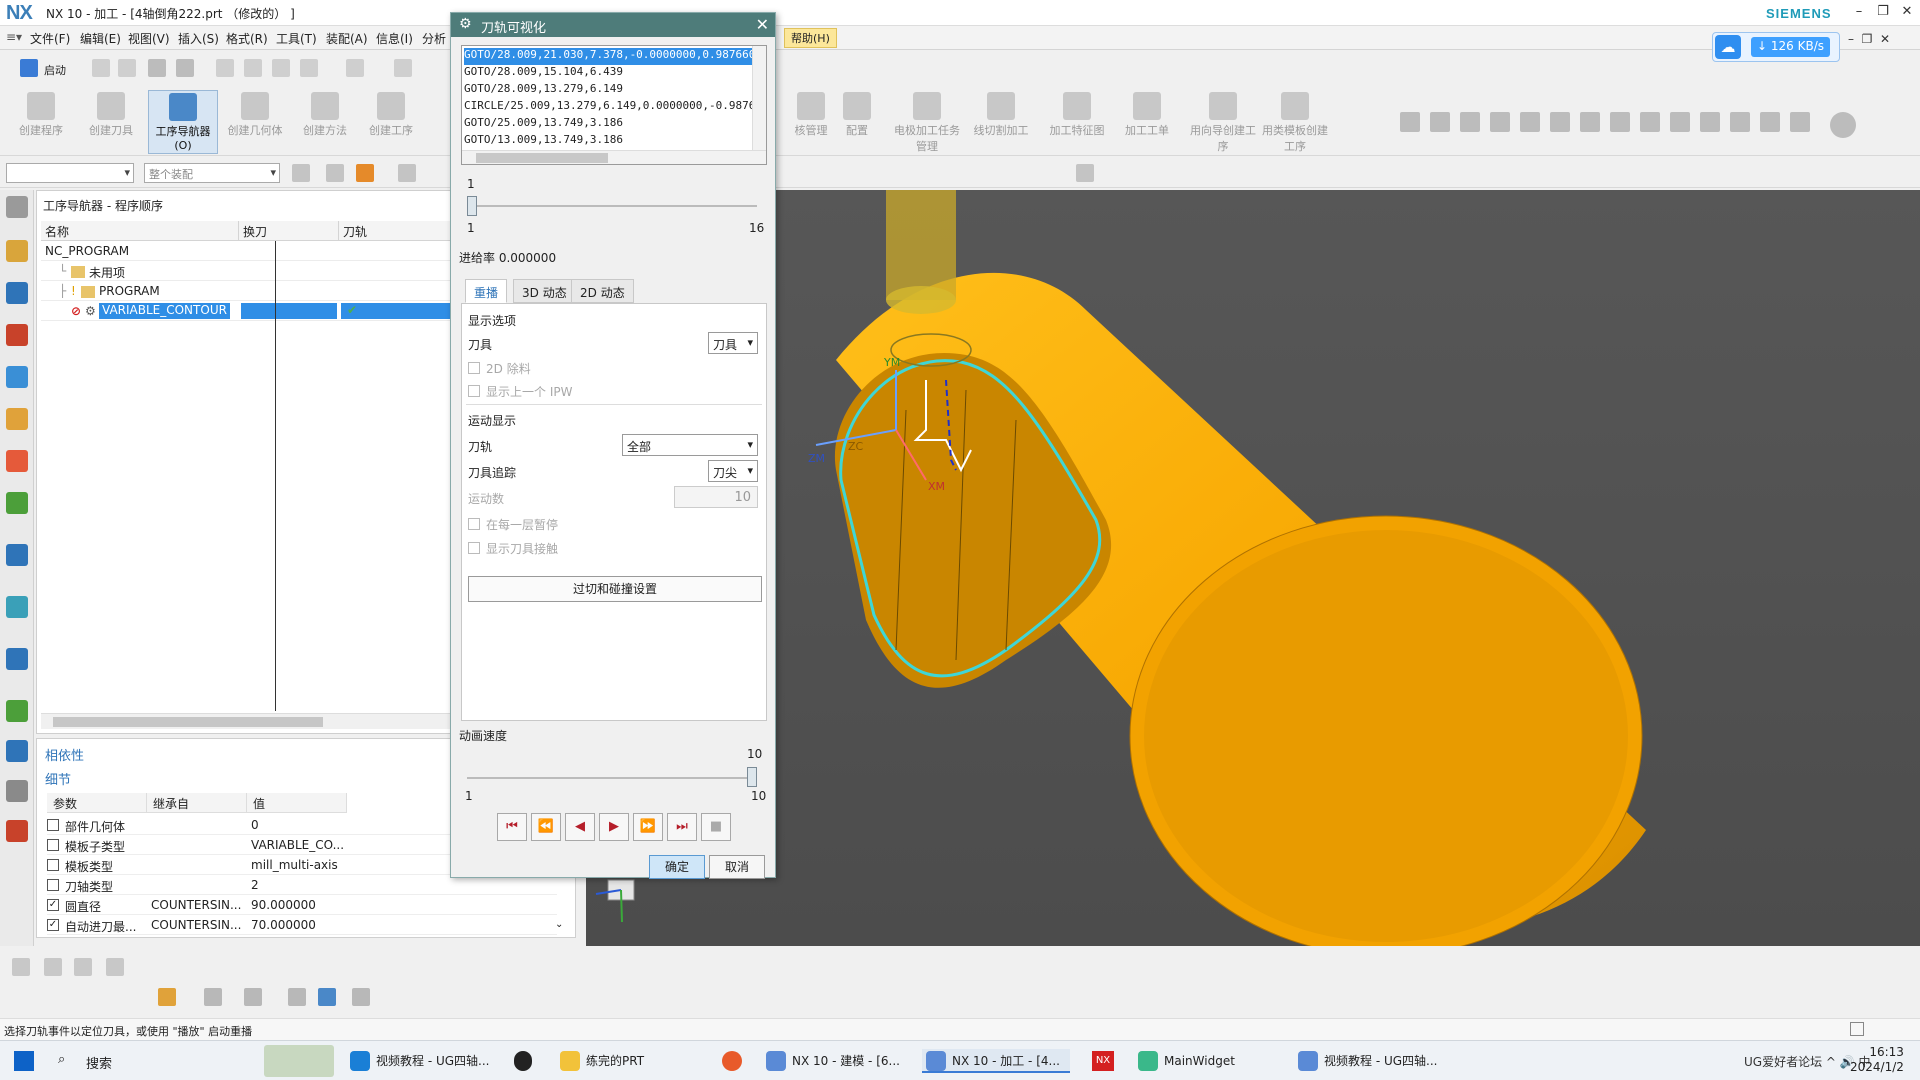 Image resolution: width=1920 pixels, height=1080 pixels. Describe the element at coordinates (17, 711) in the screenshot. I see `palette-icon` at that location.